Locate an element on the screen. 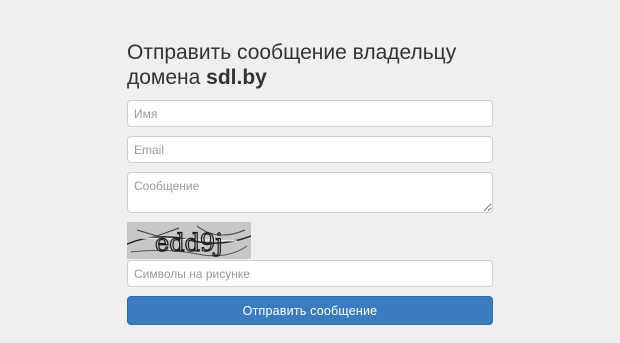 The width and height of the screenshot is (620, 343). captcha-drawing: edd9j is located at coordinates (189, 240).